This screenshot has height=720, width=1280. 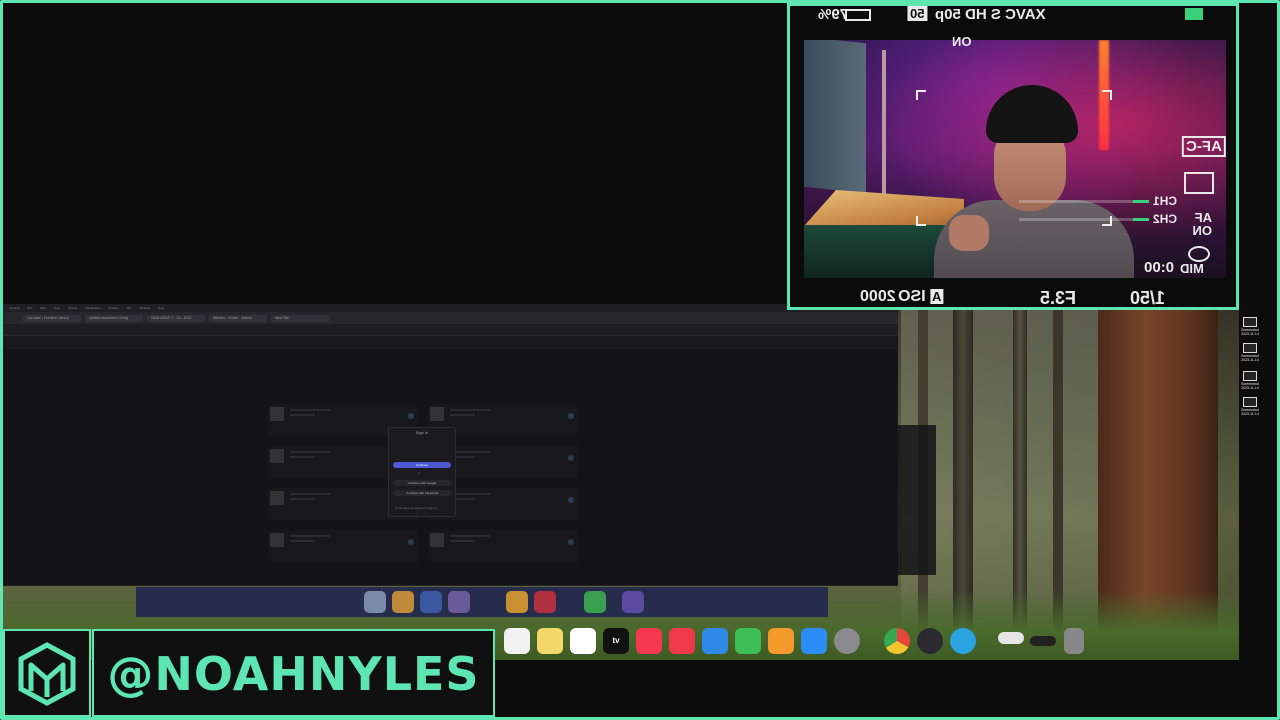 I want to click on streamer, so click(x=1034, y=181).